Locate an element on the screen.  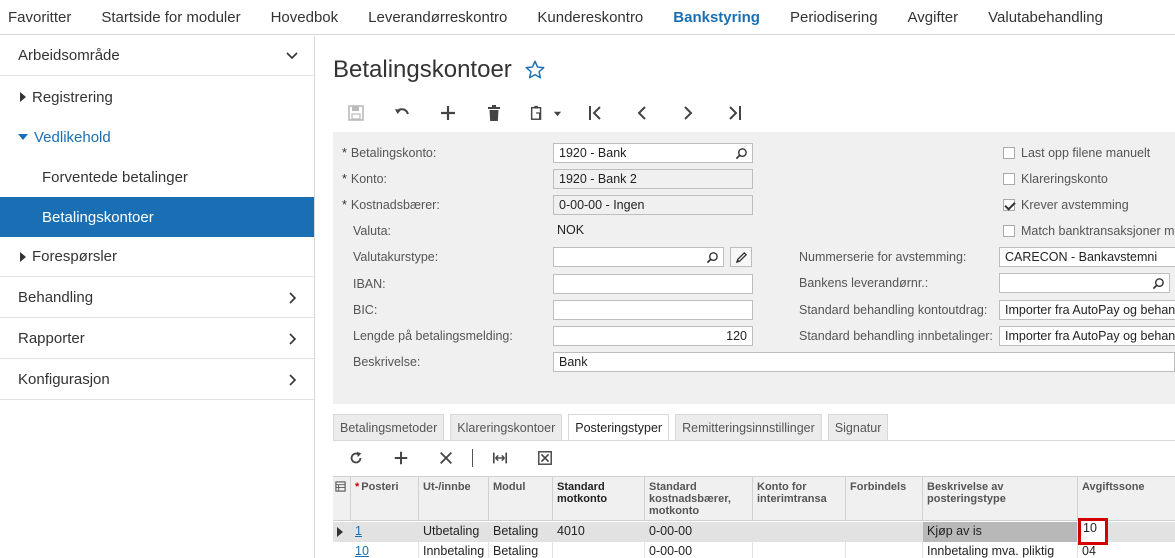
betalingskonto-field: 1920 - Bank is located at coordinates (653, 153).